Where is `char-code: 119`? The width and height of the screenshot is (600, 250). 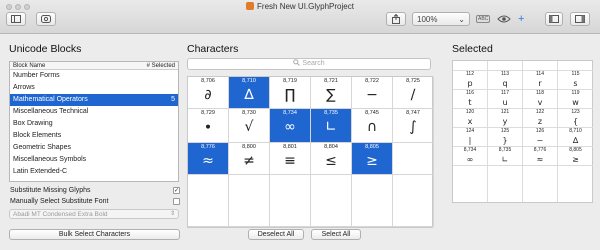
char-code: 119 is located at coordinates (575, 93).